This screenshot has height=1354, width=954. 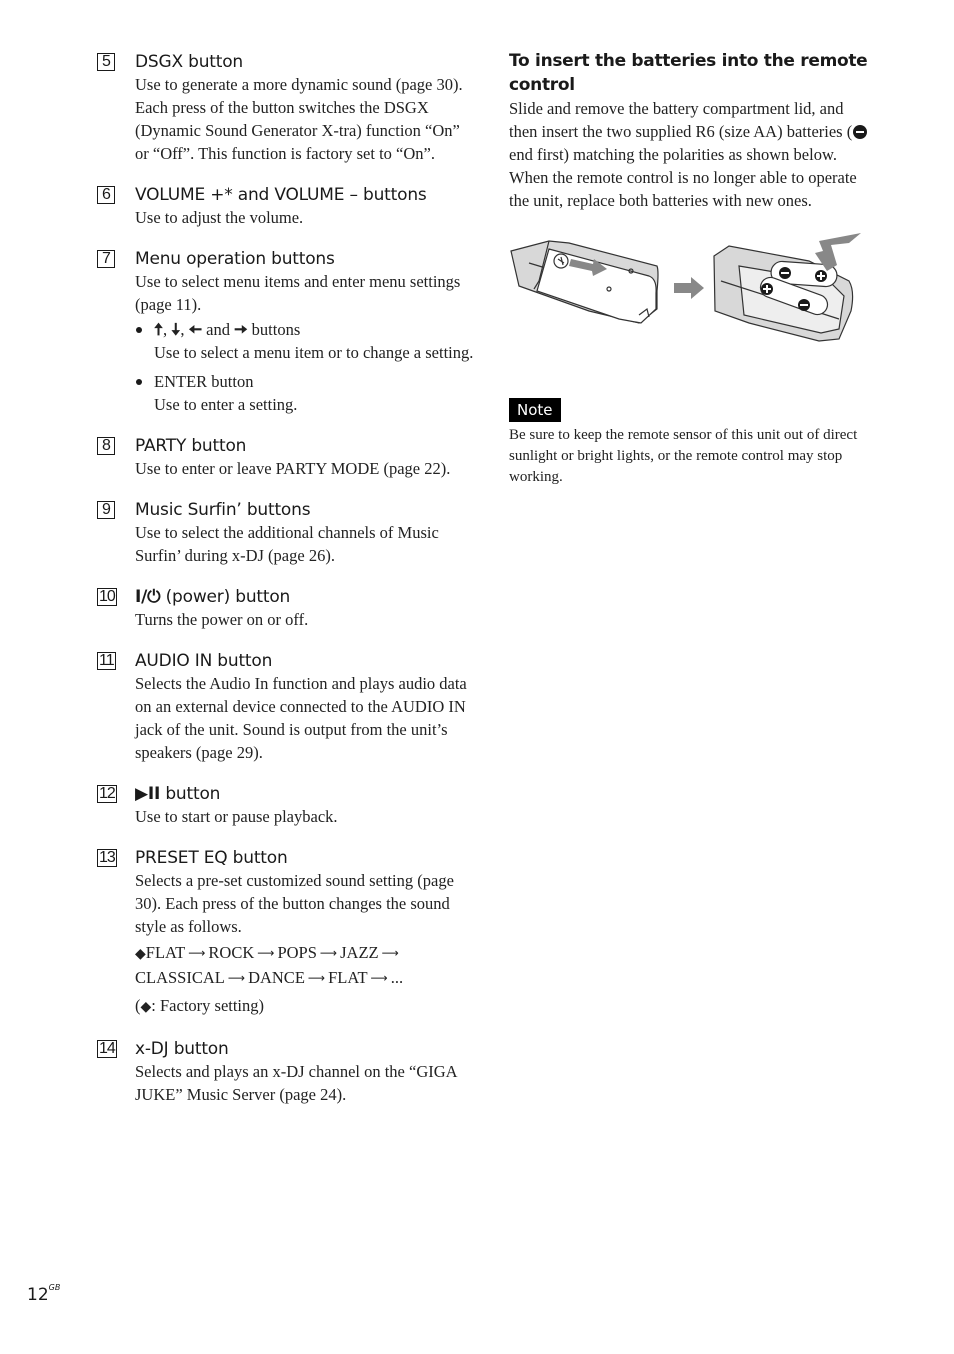 I want to click on note-label: Note, so click(x=535, y=410).